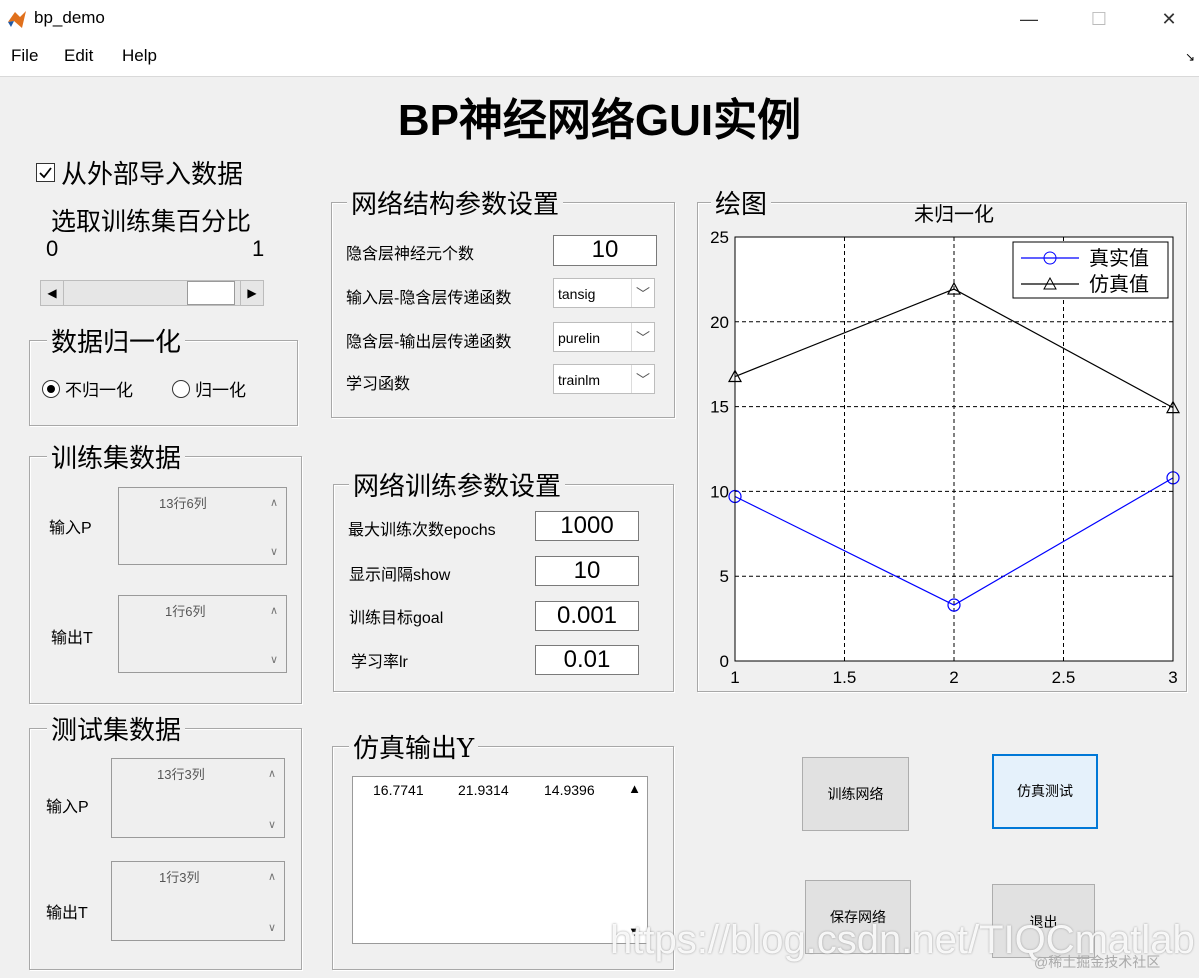  I want to click on test-input-listbox: 13行3列 ∧ ∨, so click(198, 798).